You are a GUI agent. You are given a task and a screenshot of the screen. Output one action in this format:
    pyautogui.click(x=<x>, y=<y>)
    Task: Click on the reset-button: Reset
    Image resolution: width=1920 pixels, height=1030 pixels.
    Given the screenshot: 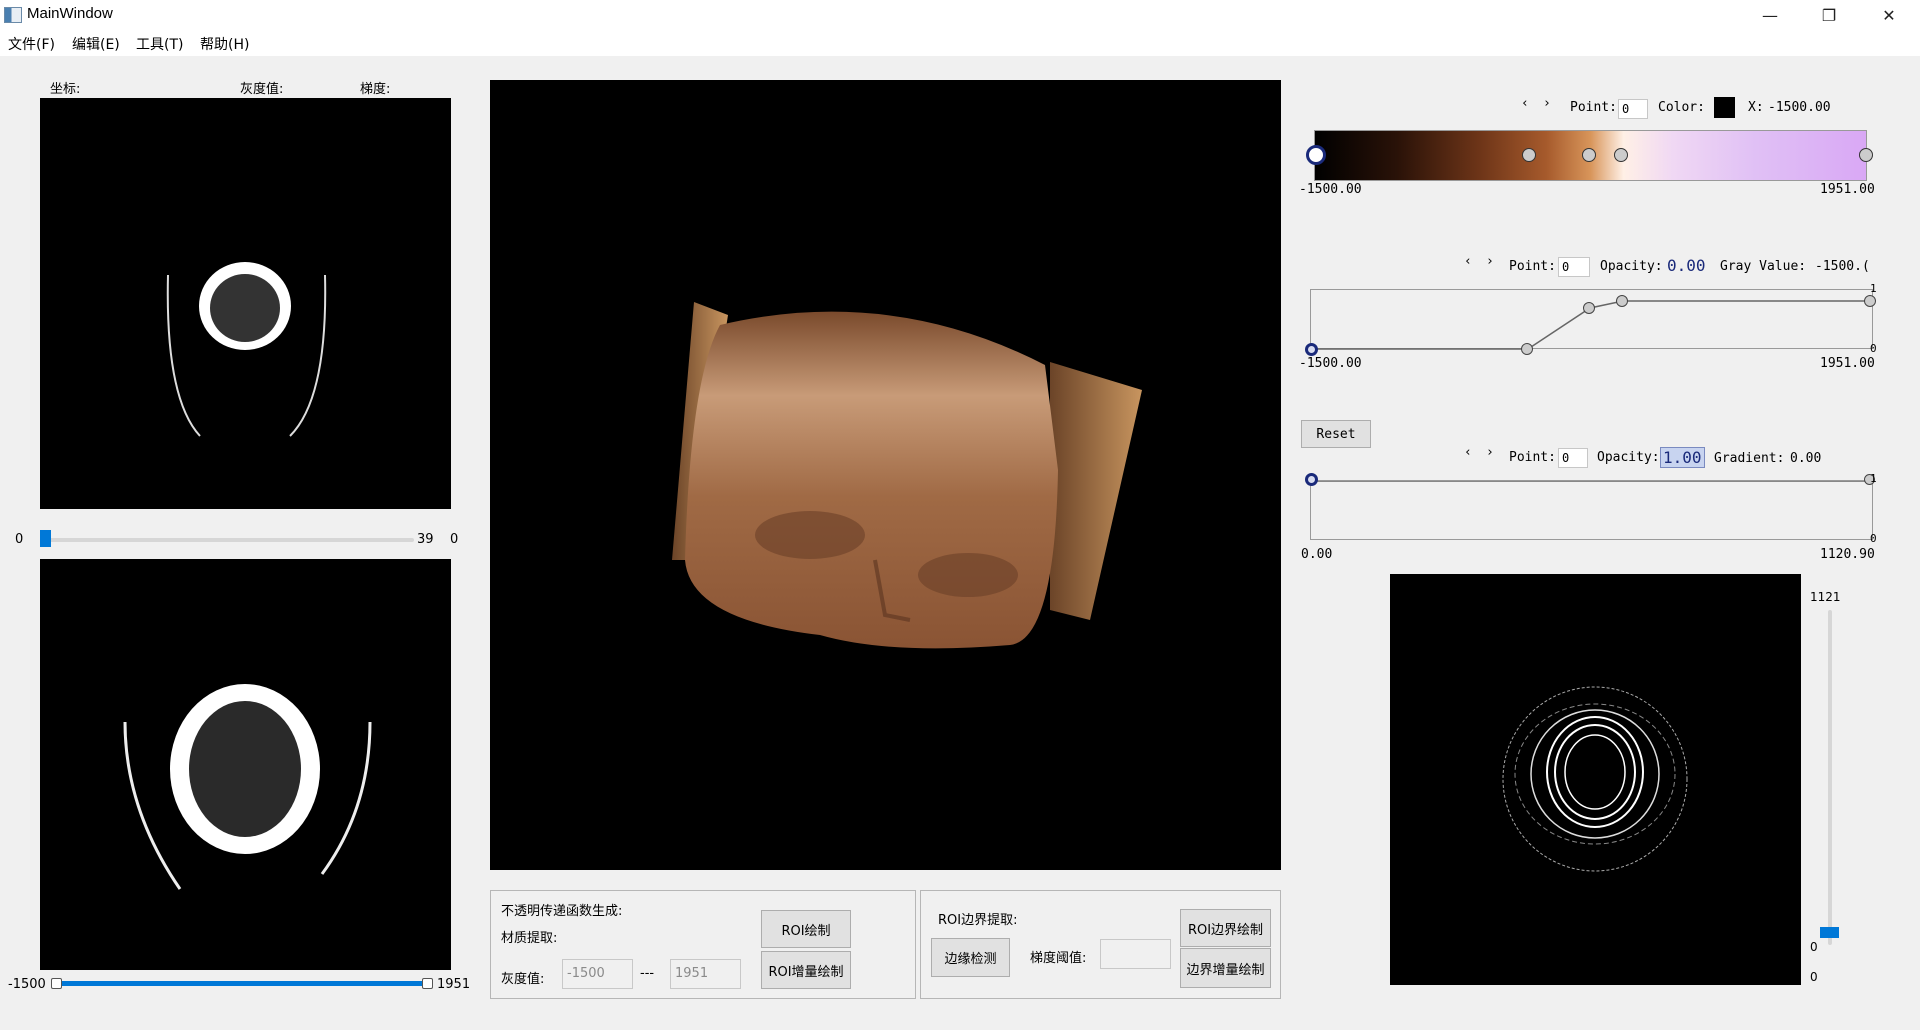 What is the action you would take?
    pyautogui.click(x=1336, y=434)
    